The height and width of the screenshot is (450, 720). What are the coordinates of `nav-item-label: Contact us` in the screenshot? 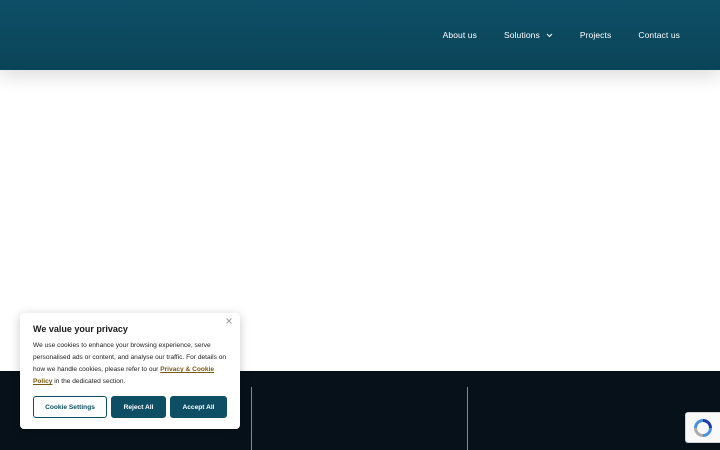 It's located at (659, 35).